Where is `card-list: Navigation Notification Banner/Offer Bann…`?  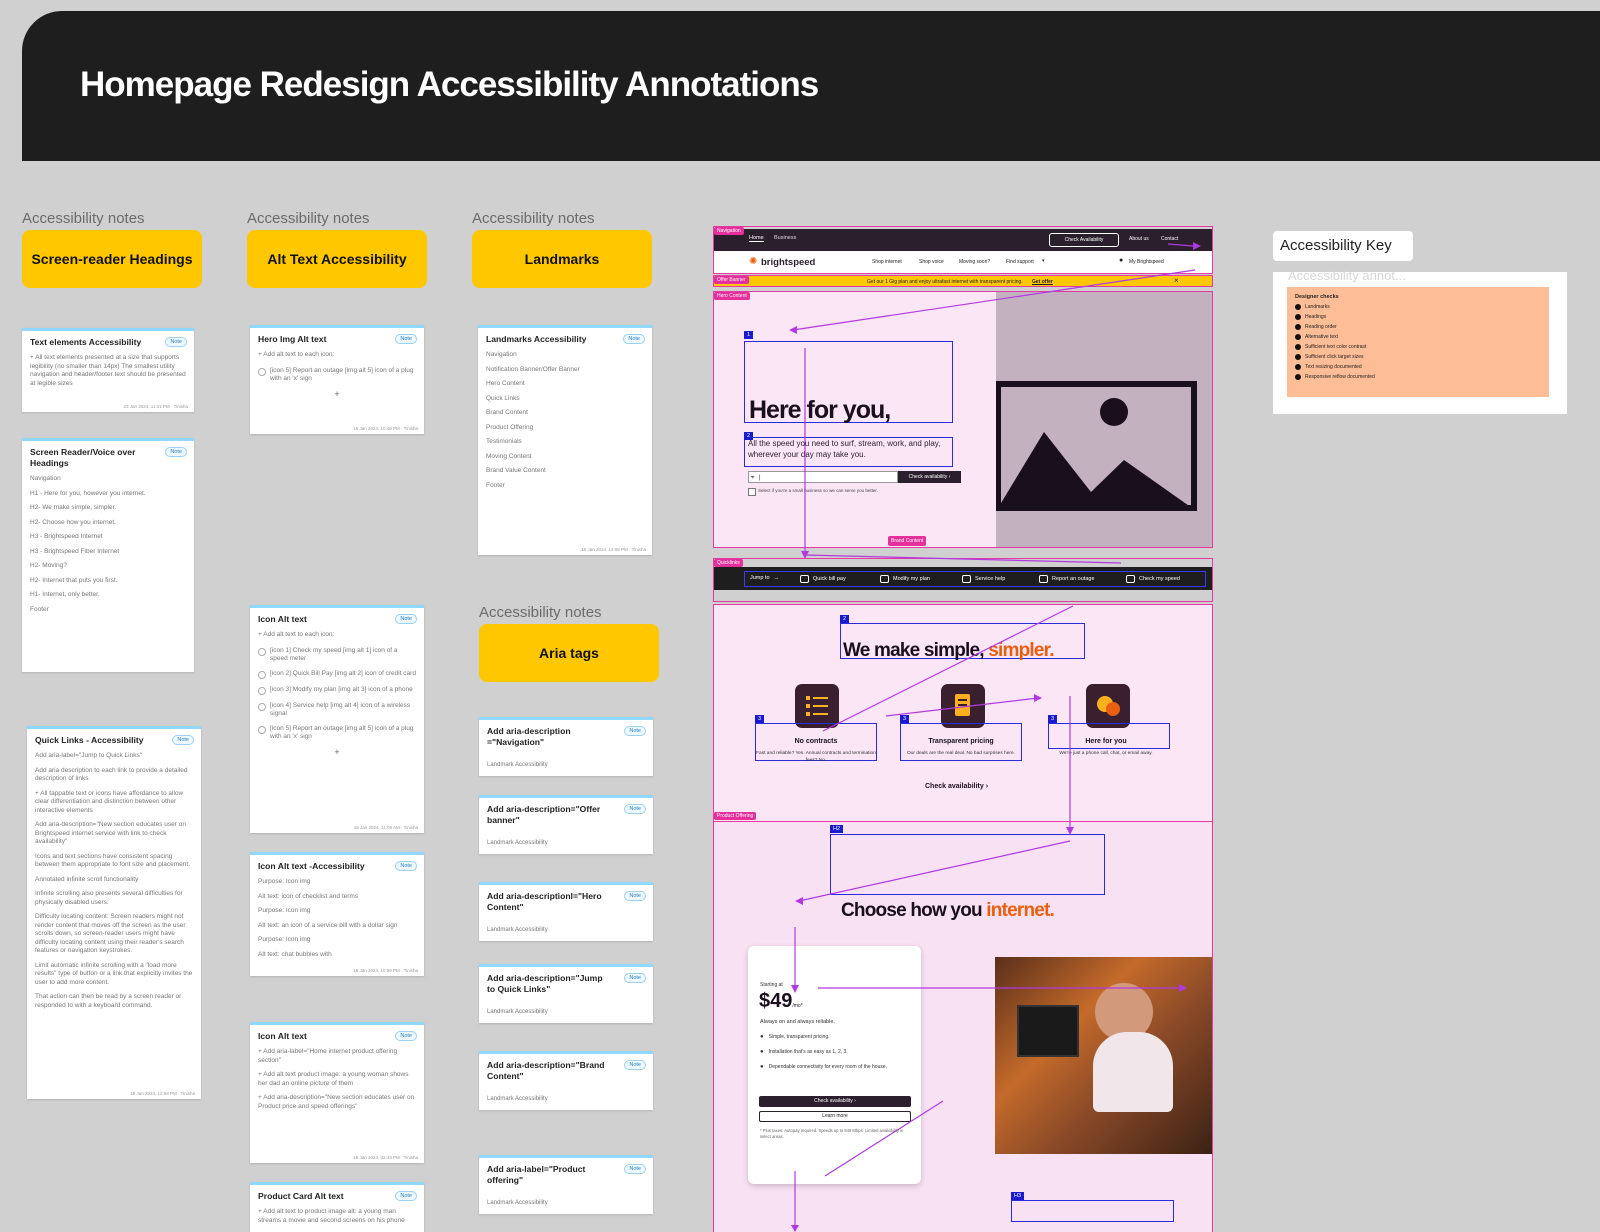 card-list: Navigation Notification Banner/Offer Bann… is located at coordinates (565, 420).